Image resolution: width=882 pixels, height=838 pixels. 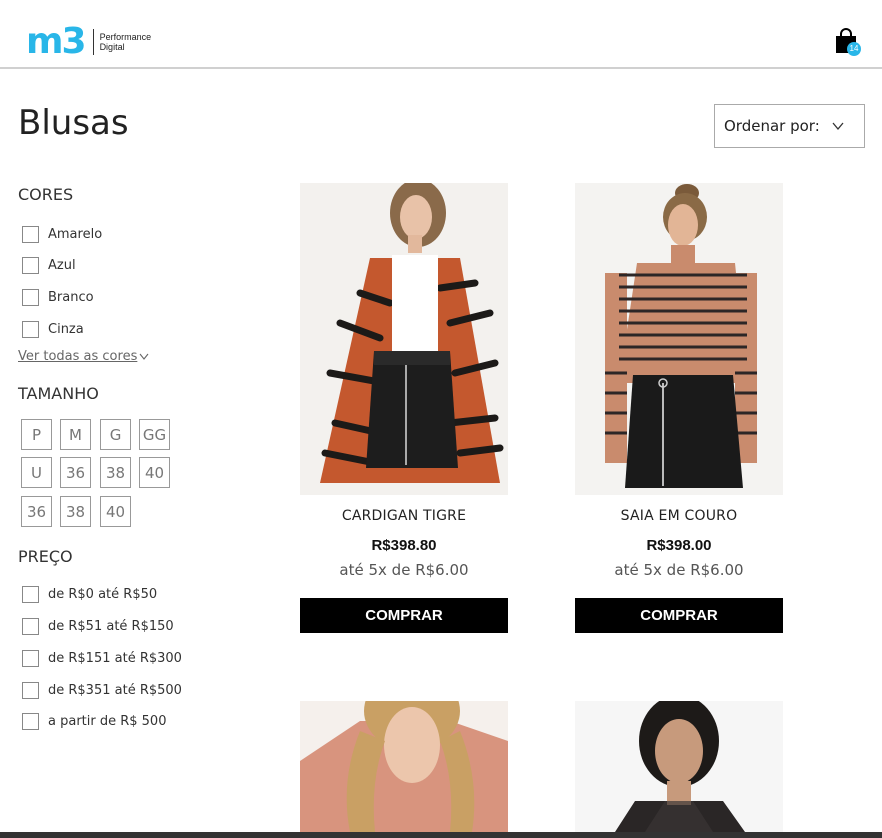 What do you see at coordinates (71, 297) in the screenshot?
I see `filter-color-label: Branco` at bounding box center [71, 297].